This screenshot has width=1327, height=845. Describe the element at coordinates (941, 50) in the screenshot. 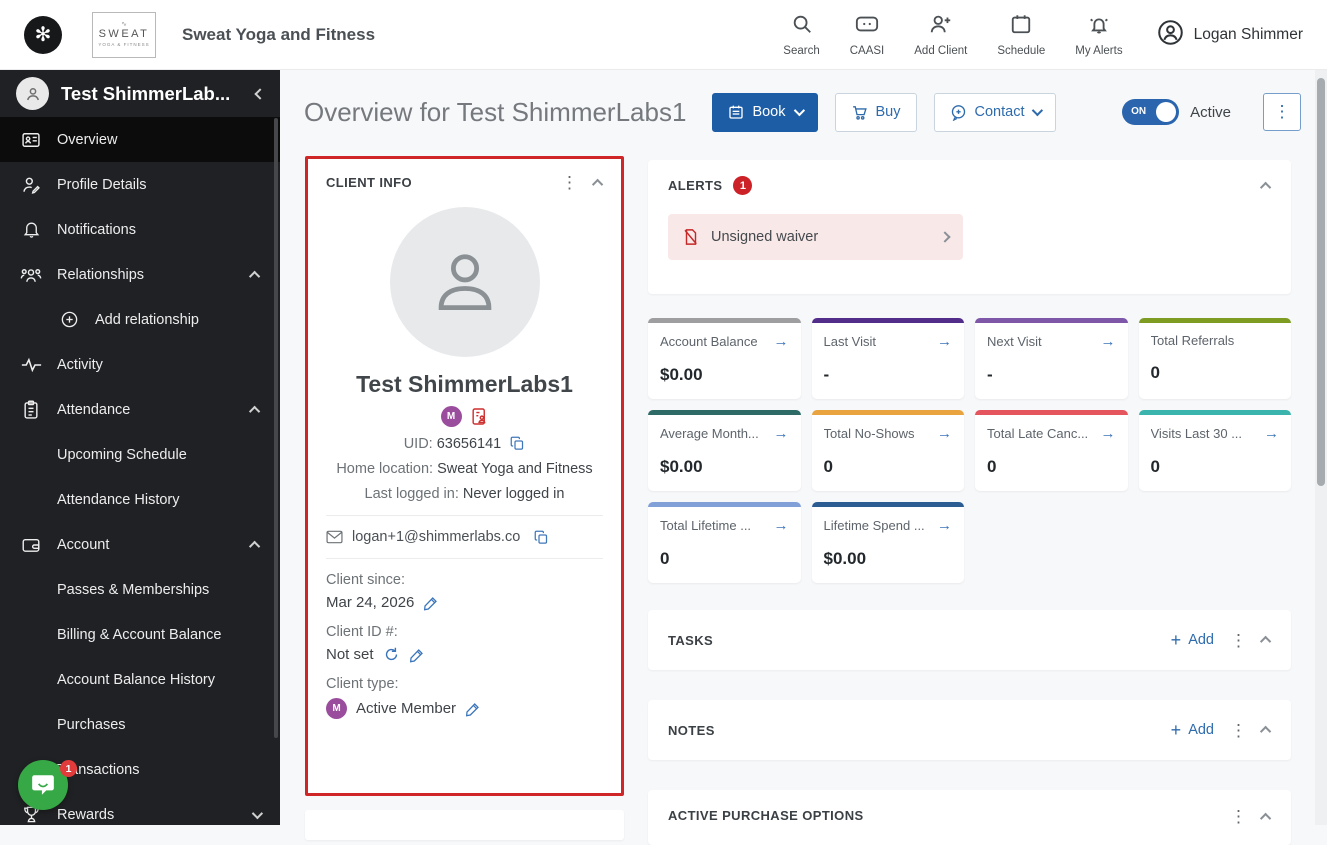

I see `nav-add-client-label: Add Client` at that location.